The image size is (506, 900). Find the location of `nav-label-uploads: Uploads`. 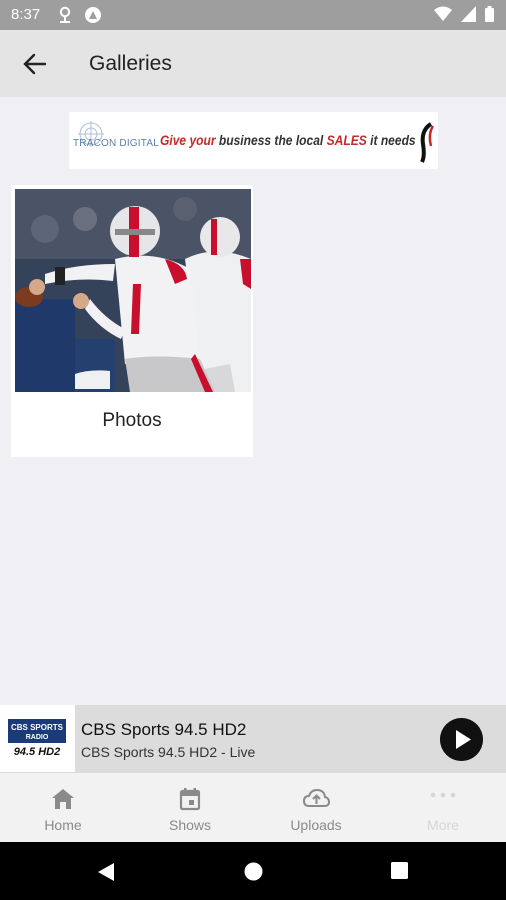

nav-label-uploads: Uploads is located at coordinates (316, 825).